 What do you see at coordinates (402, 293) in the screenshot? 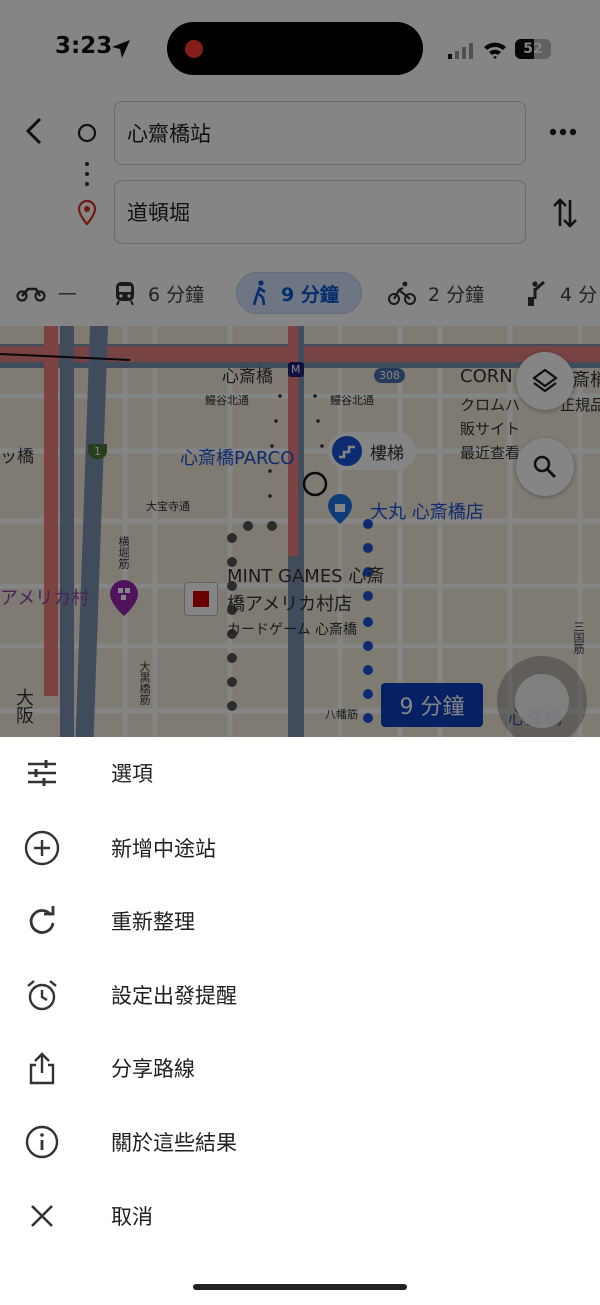
I see `bicycle-icon` at bounding box center [402, 293].